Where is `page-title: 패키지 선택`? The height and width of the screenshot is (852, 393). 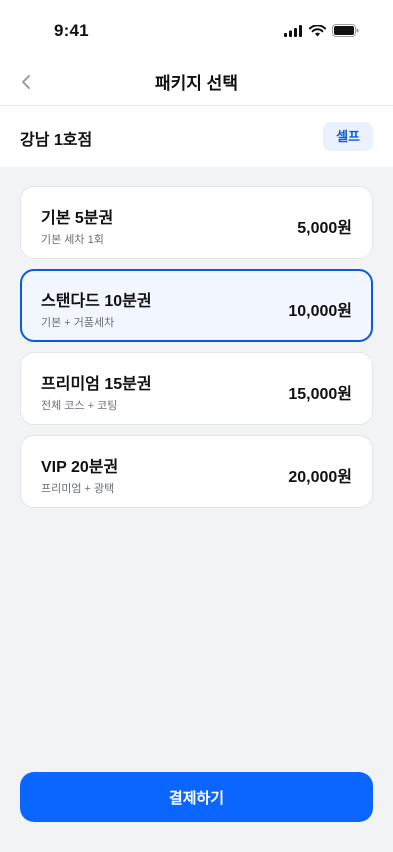
page-title: 패키지 선택 is located at coordinates (196, 83).